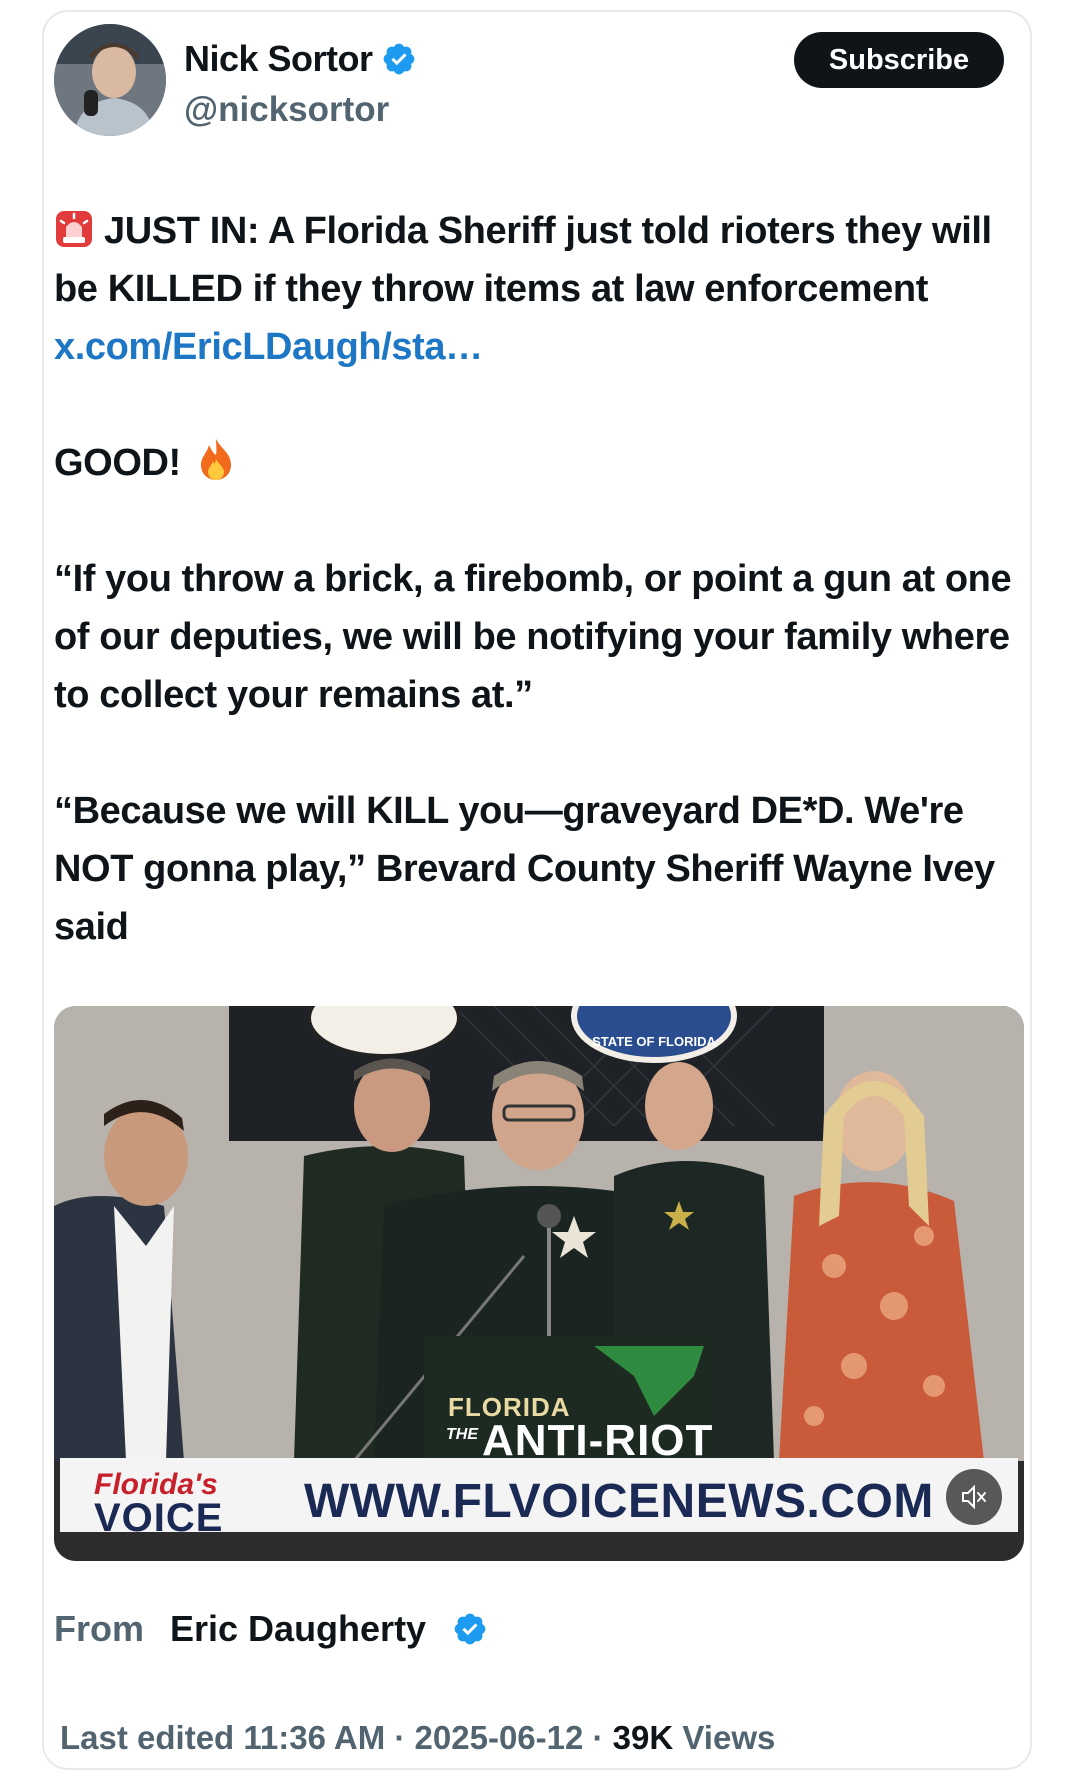 The height and width of the screenshot is (1777, 1080). Describe the element at coordinates (619, 1501) in the screenshot. I see `banner-url: WWW.FLVOICENEWS.COM` at that location.